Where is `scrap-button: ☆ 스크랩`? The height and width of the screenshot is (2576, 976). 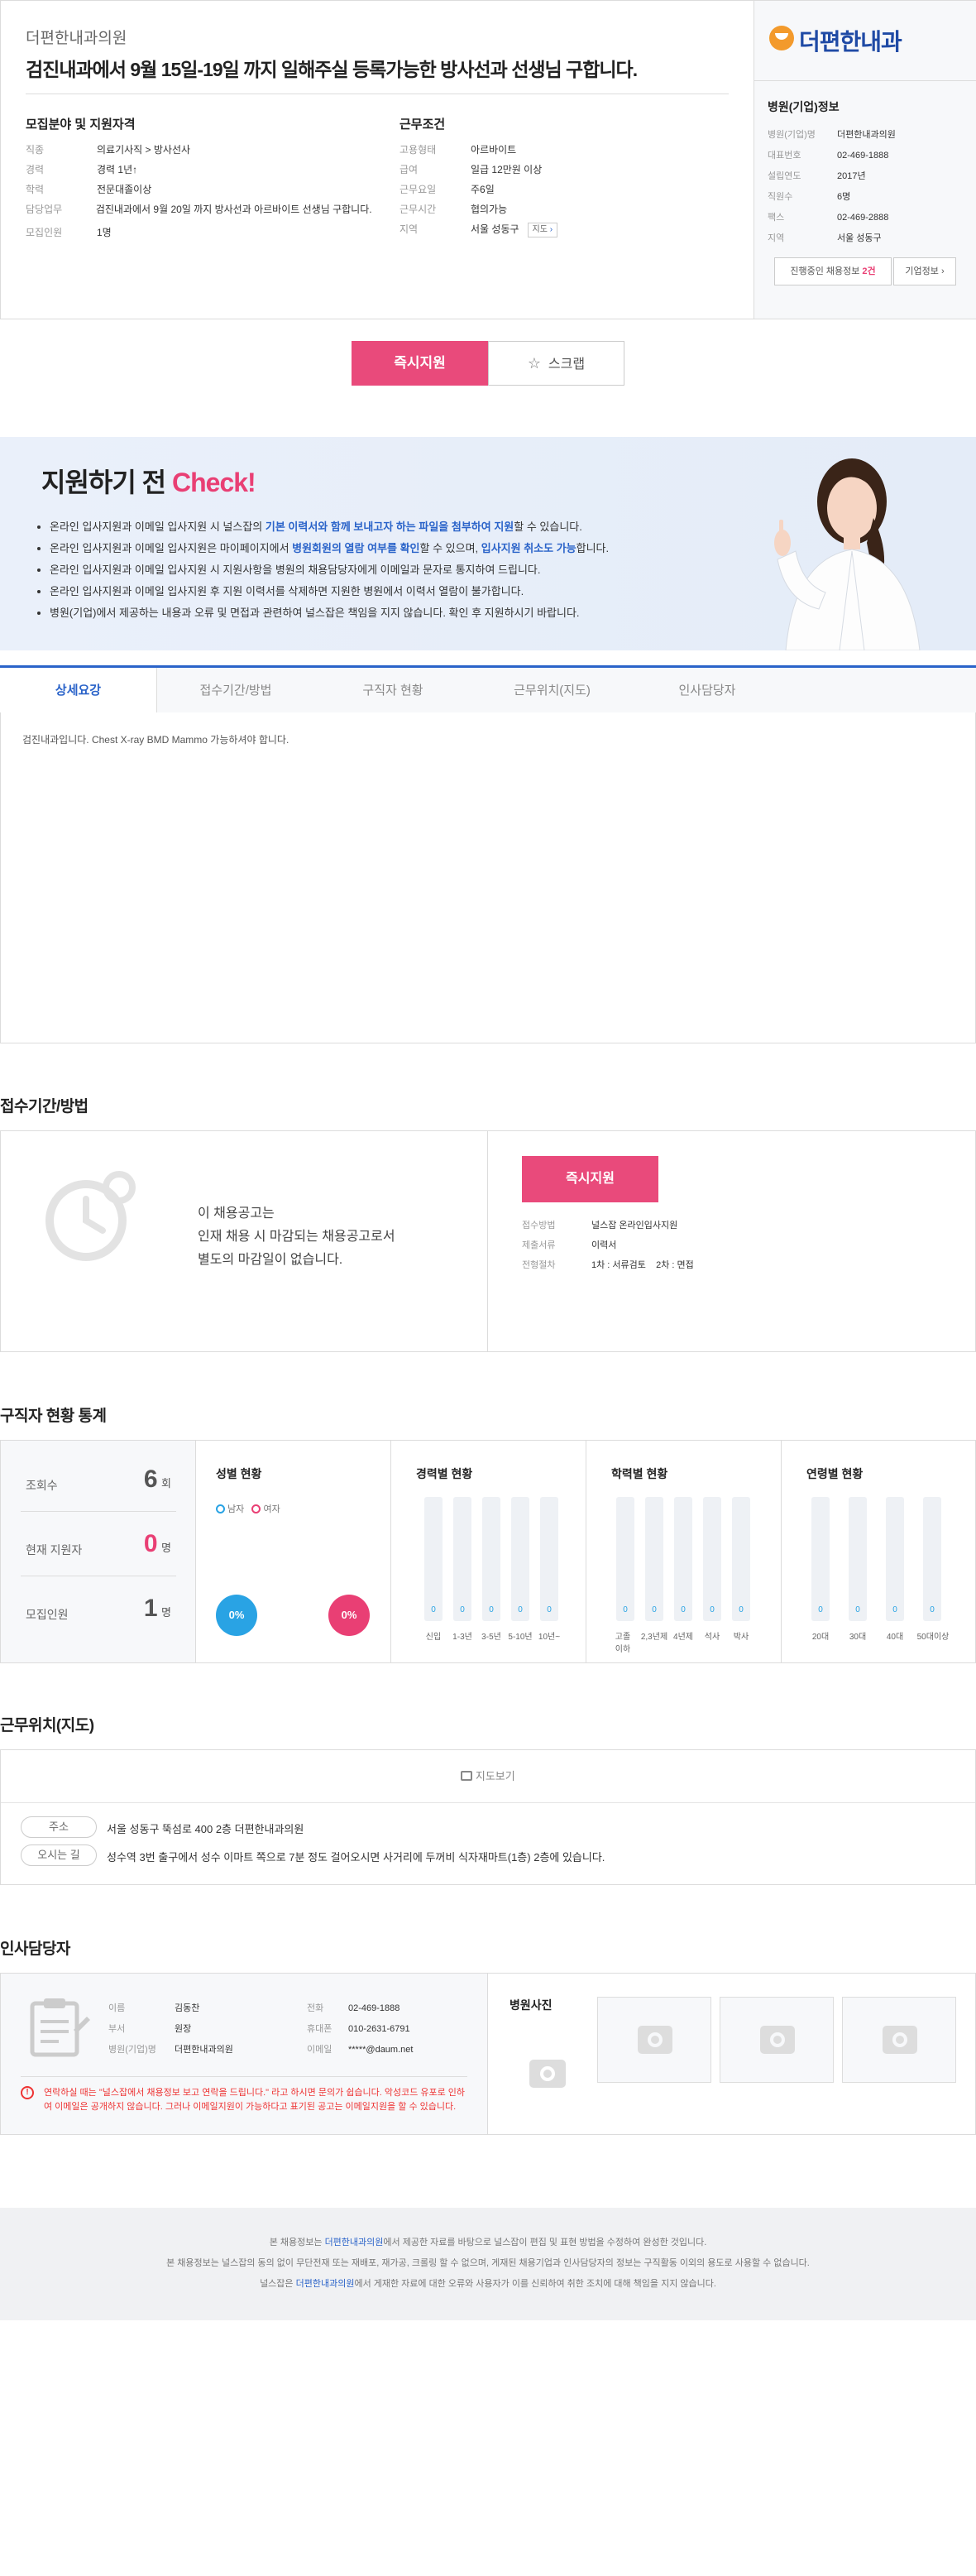
scrap-button: ☆ 스크랩 is located at coordinates (556, 364).